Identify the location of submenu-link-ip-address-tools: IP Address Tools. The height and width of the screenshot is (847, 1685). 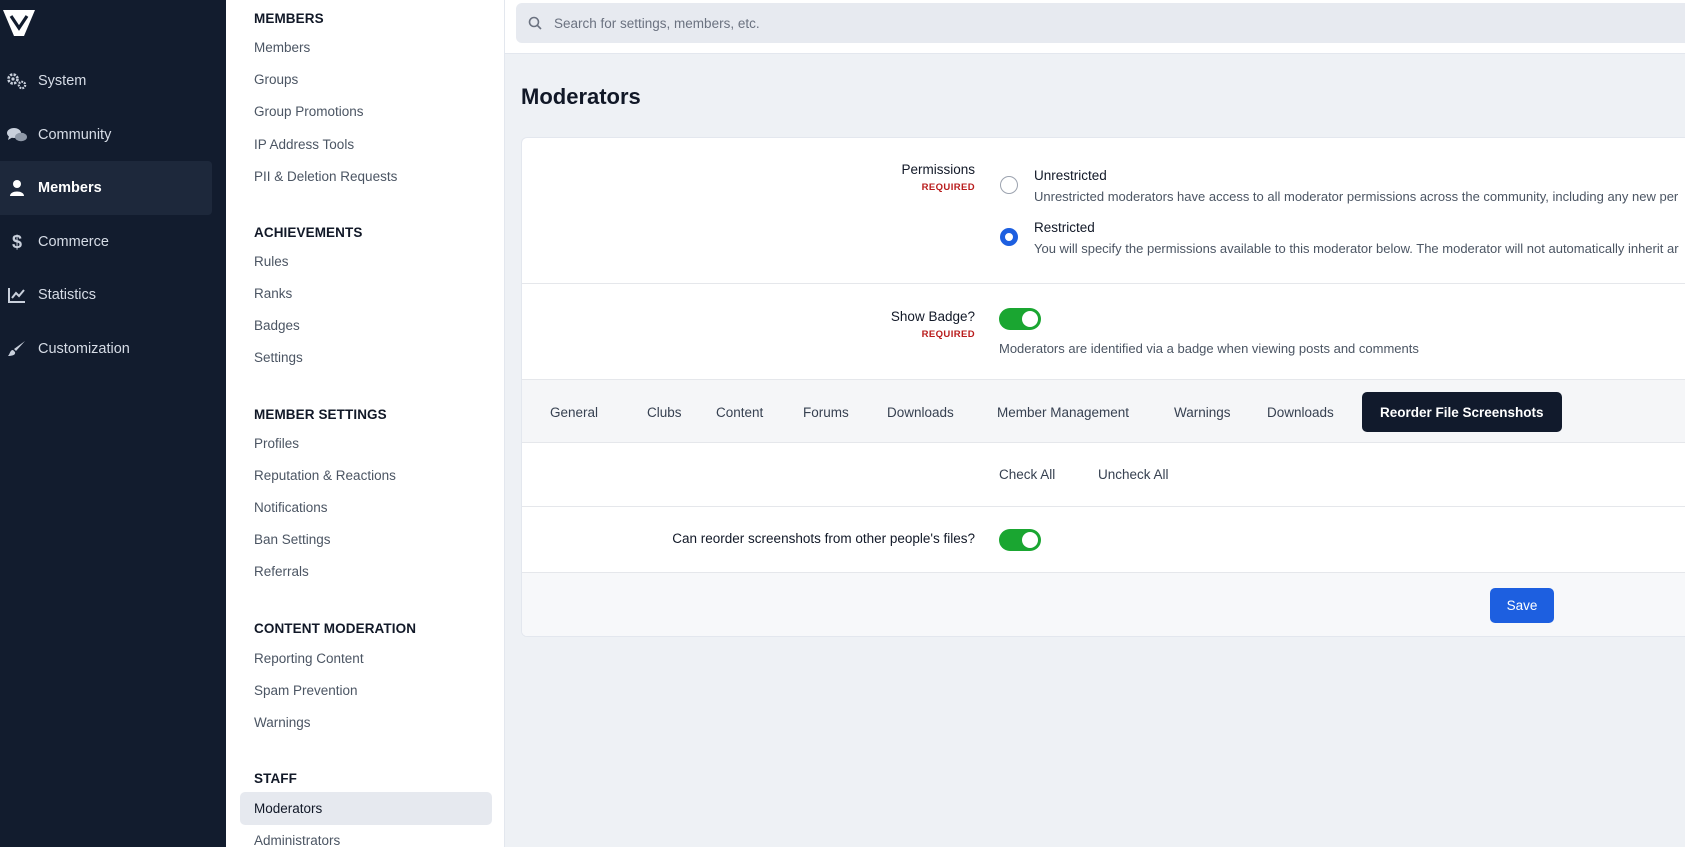
(304, 144).